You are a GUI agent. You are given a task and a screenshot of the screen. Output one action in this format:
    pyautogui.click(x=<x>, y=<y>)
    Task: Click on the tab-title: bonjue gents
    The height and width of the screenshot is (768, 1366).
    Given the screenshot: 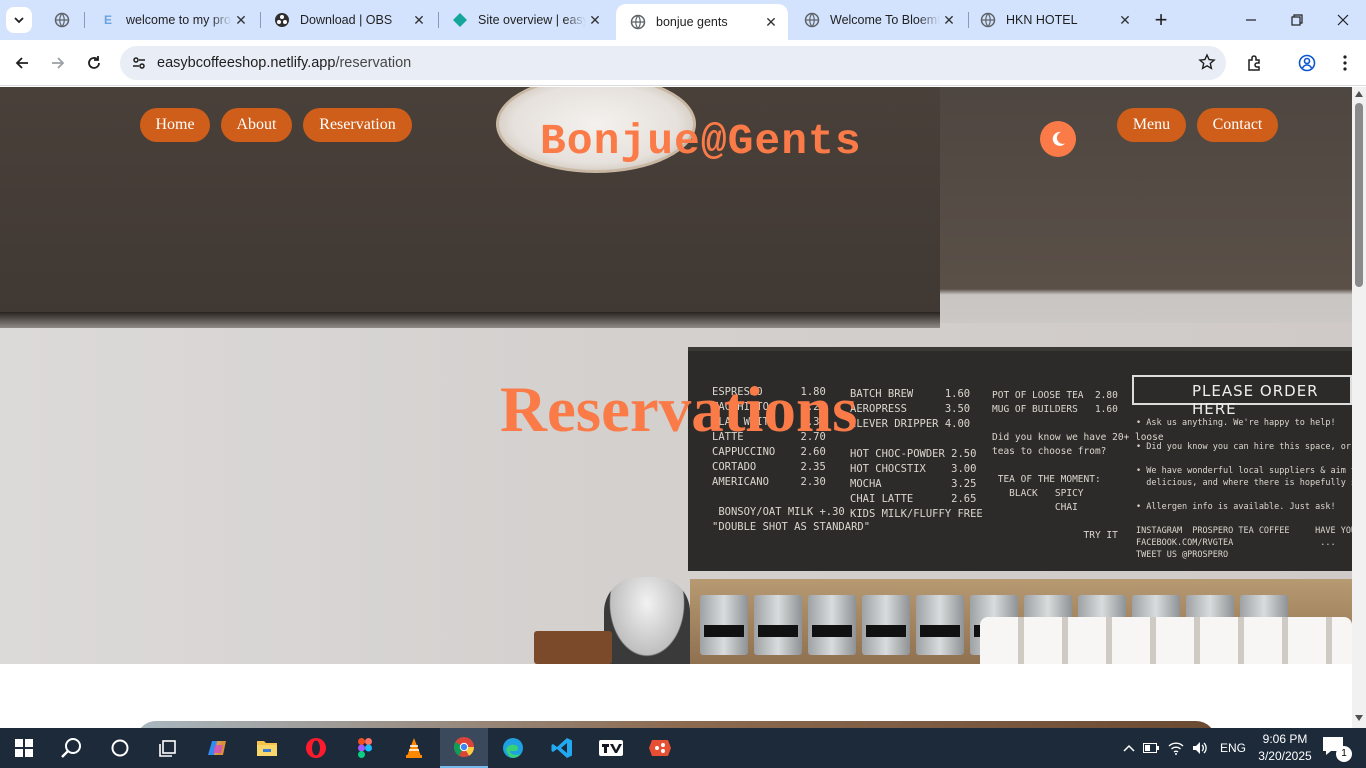 What is the action you would take?
    pyautogui.click(x=692, y=22)
    